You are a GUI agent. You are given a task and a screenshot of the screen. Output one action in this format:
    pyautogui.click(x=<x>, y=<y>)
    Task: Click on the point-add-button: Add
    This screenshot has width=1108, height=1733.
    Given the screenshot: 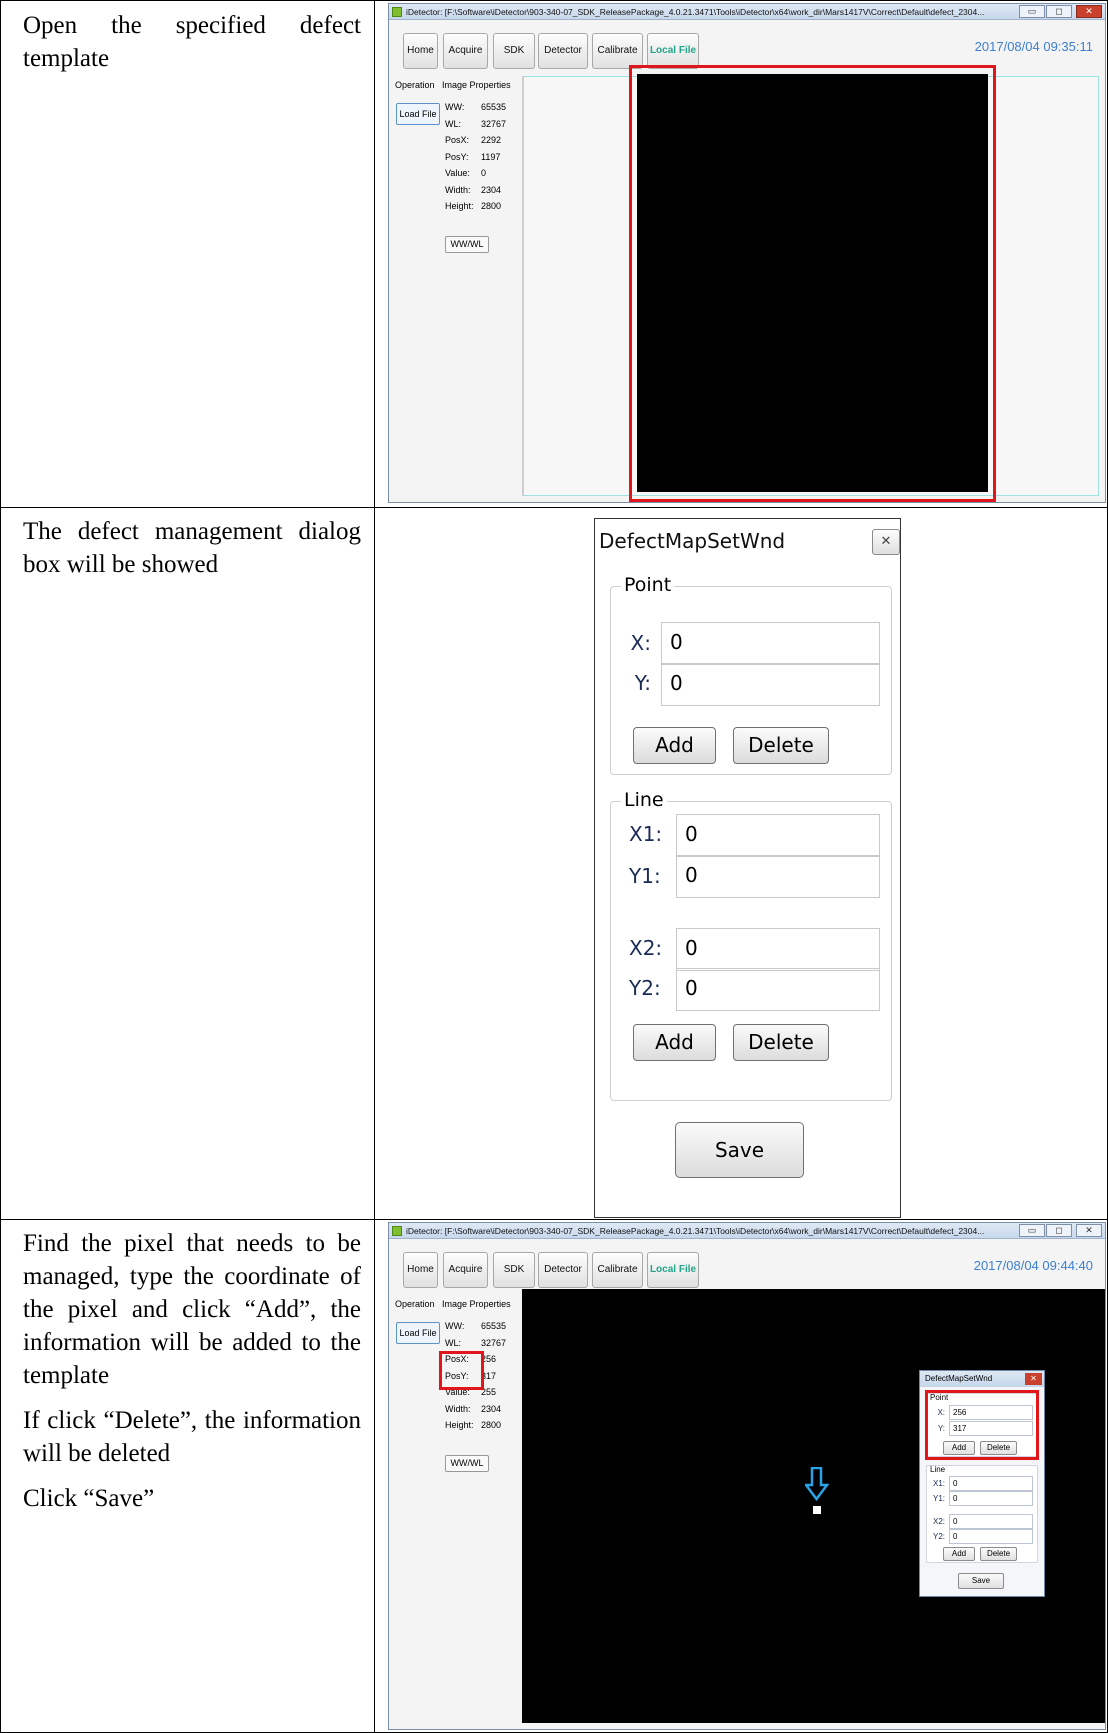 What is the action you would take?
    pyautogui.click(x=674, y=745)
    